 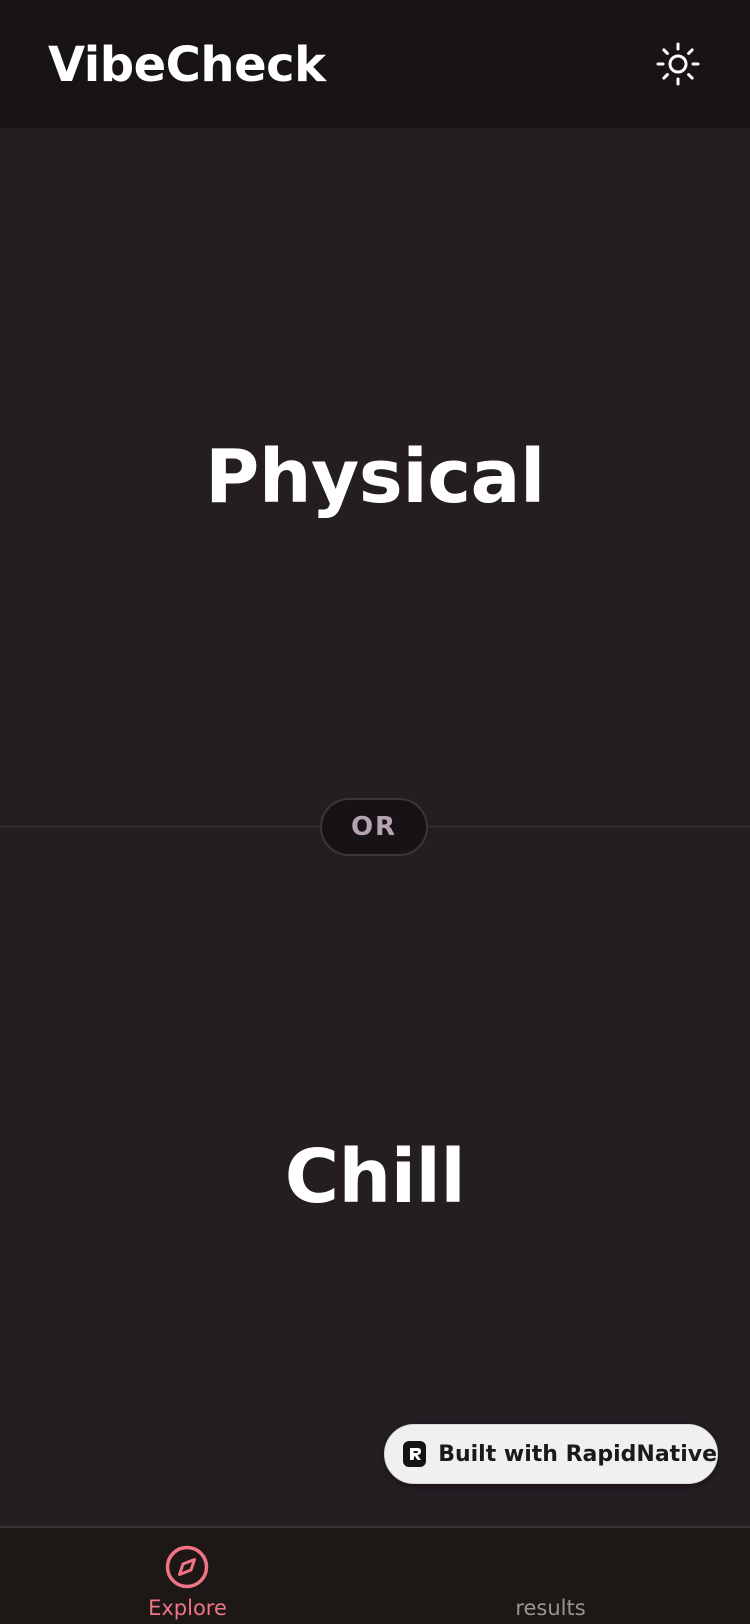 What do you see at coordinates (187, 1567) in the screenshot?
I see `compass-icon` at bounding box center [187, 1567].